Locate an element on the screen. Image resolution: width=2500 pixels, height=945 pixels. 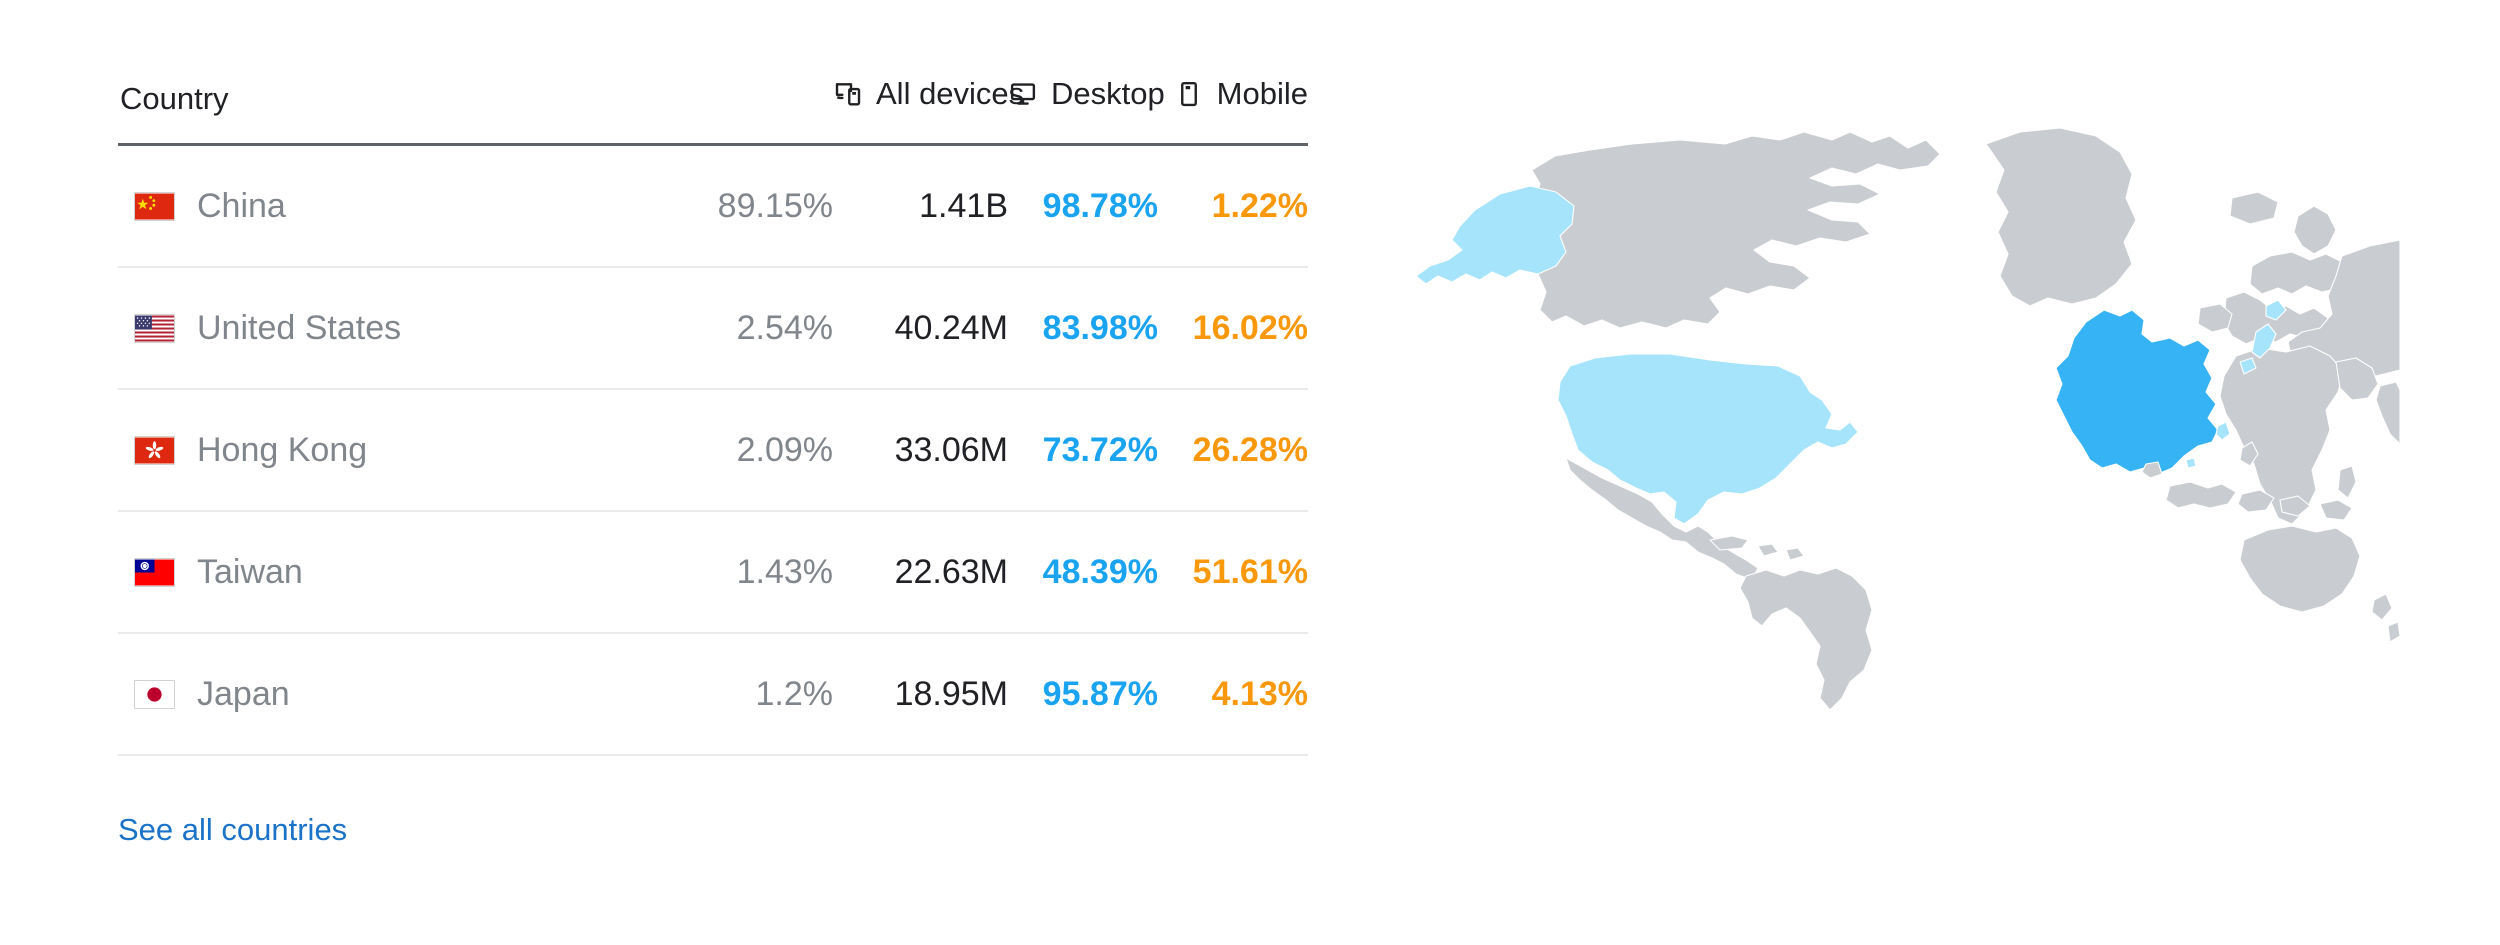
cell-all: 22.63M is located at coordinates (920, 572).